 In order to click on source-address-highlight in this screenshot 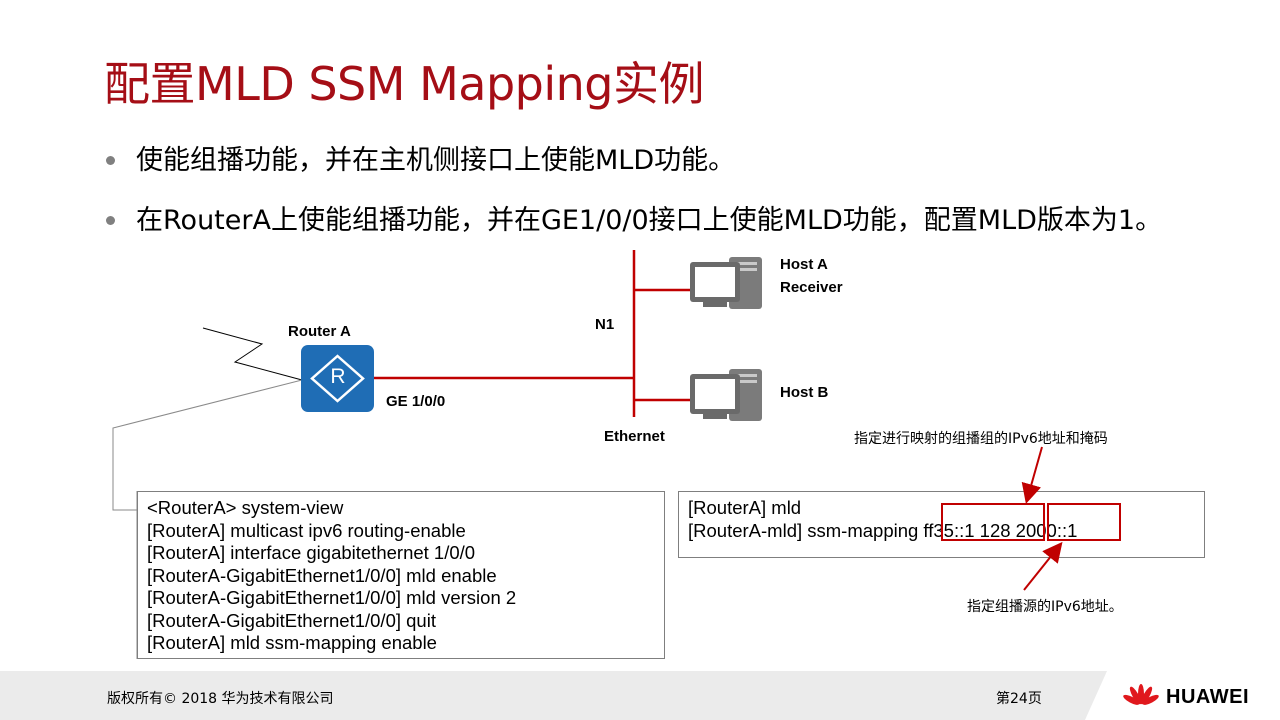, I will do `click(1084, 522)`.